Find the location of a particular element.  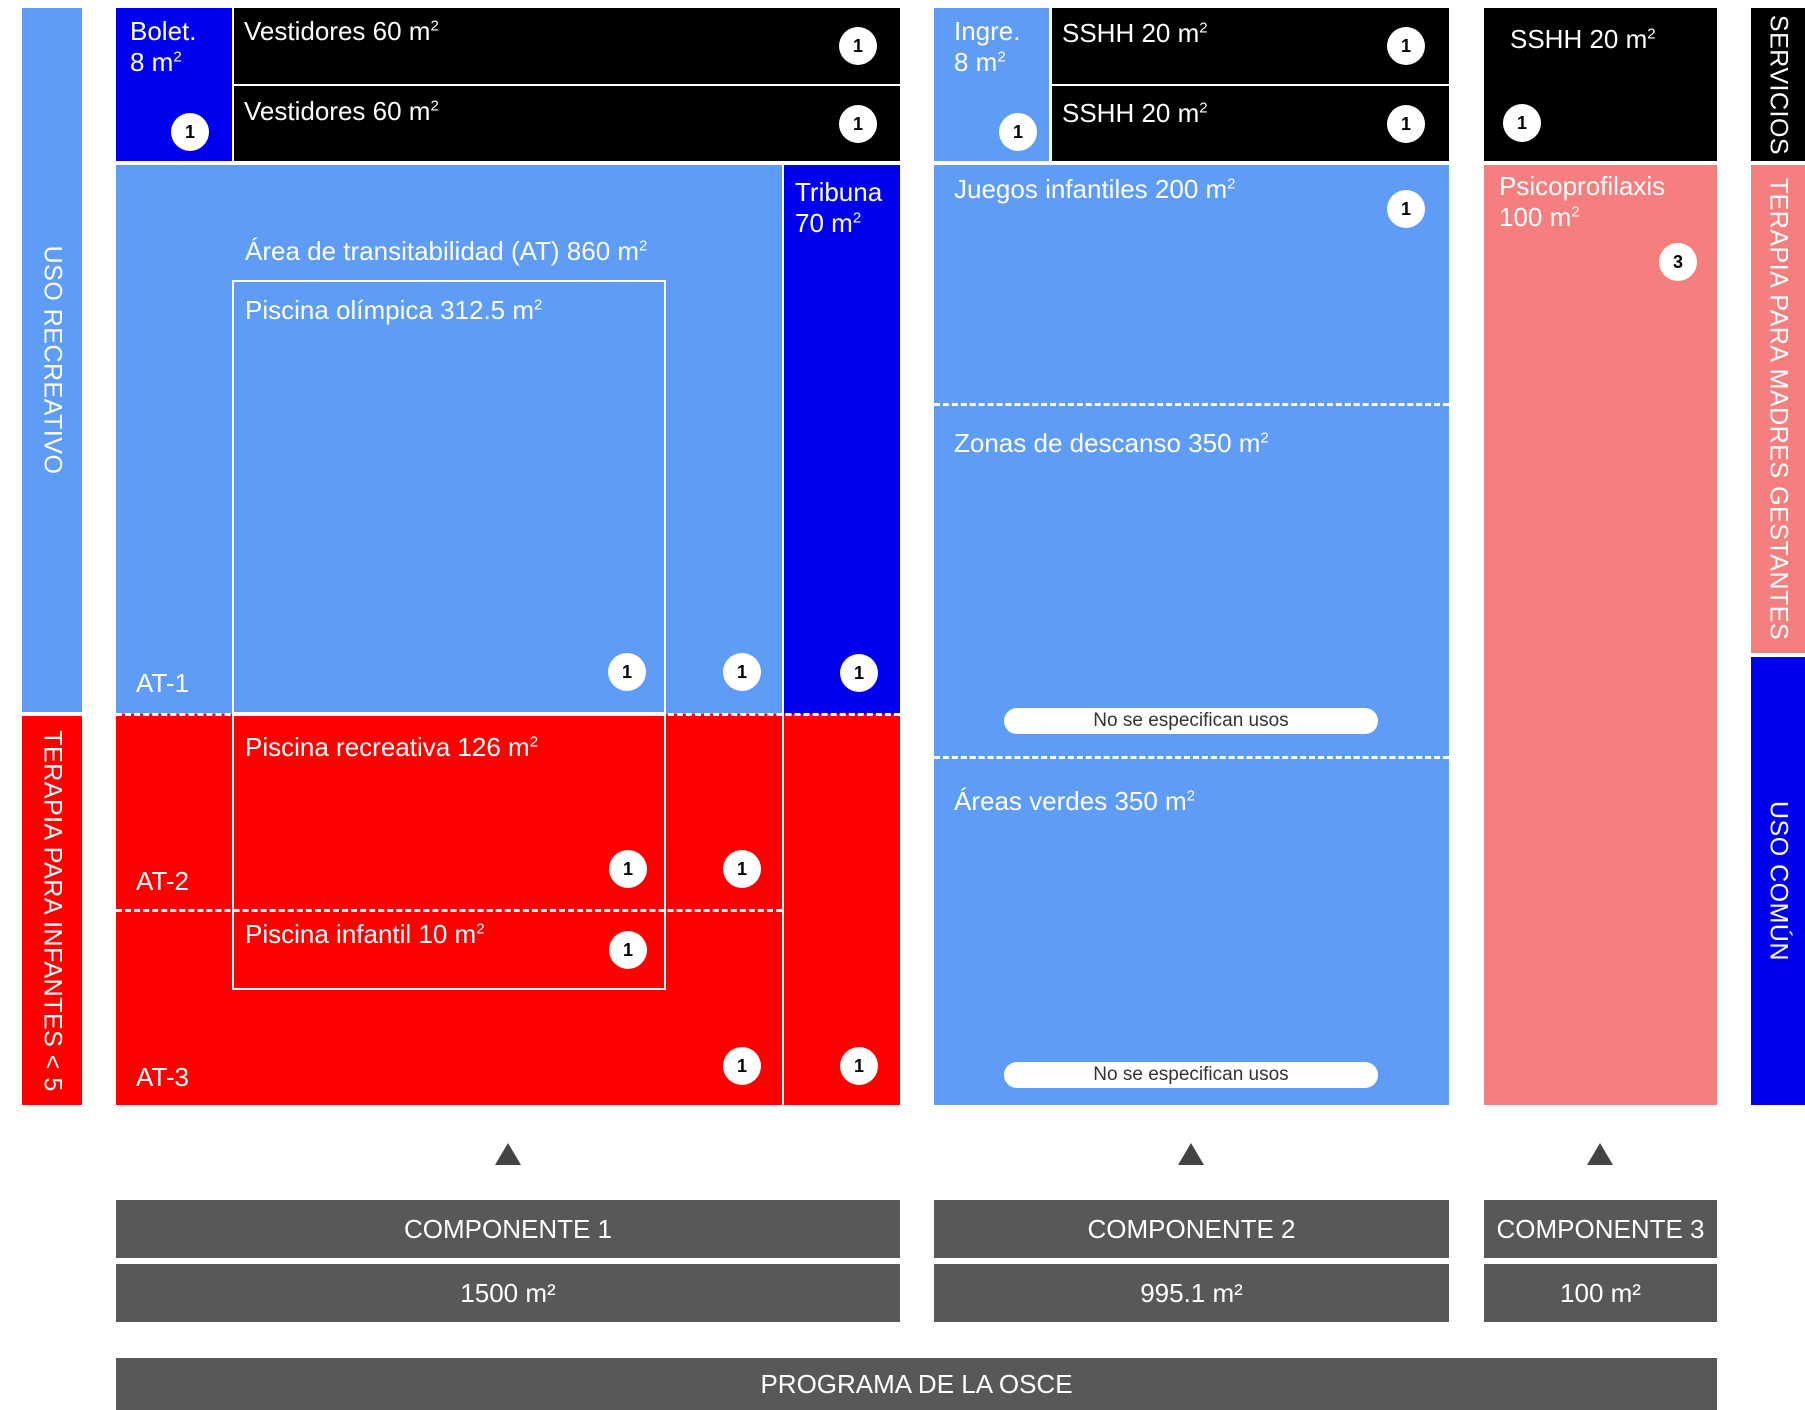

zonas-descanso-note: No se especifican usos is located at coordinates (1191, 721).